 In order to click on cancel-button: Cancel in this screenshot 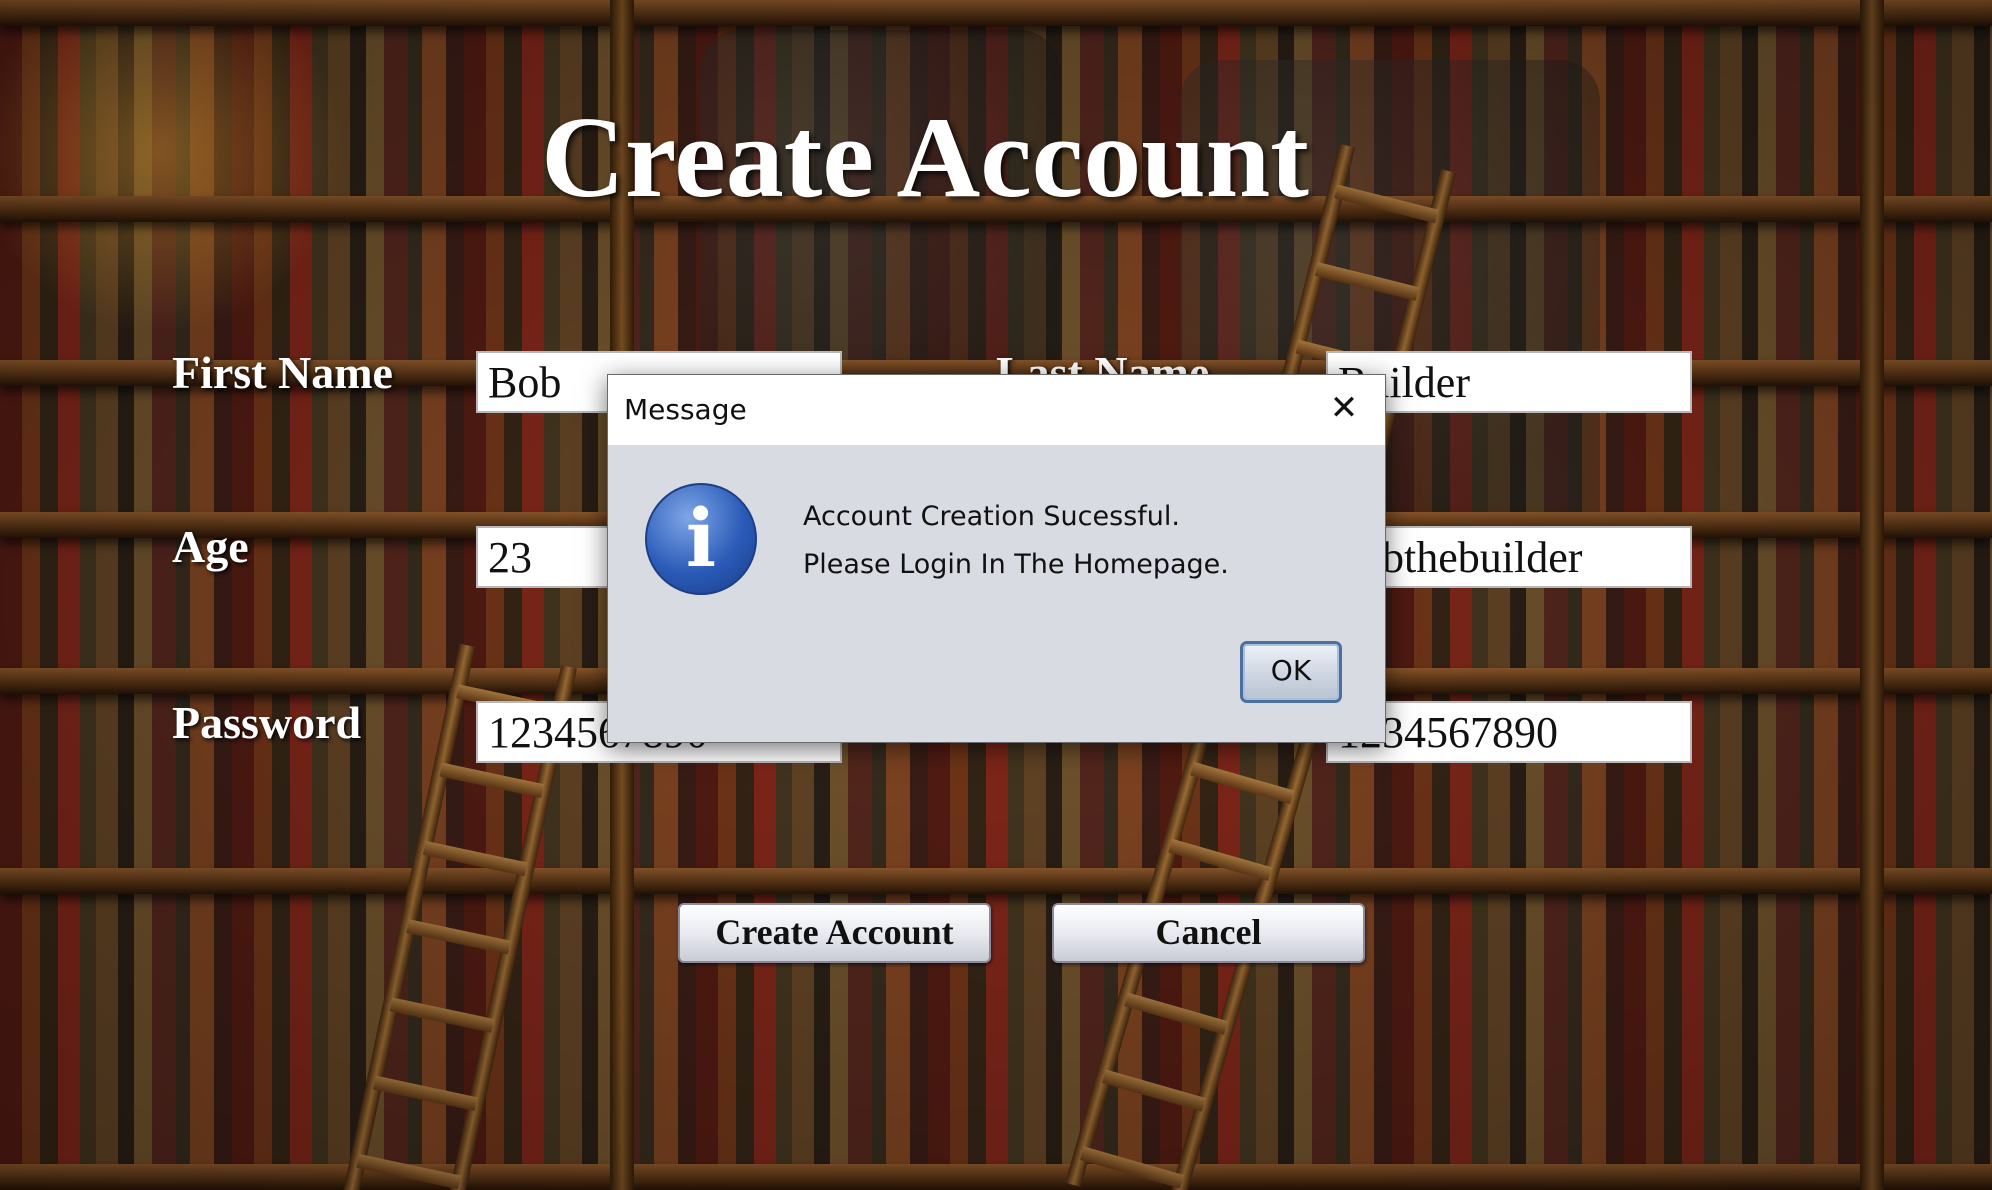, I will do `click(1208, 933)`.